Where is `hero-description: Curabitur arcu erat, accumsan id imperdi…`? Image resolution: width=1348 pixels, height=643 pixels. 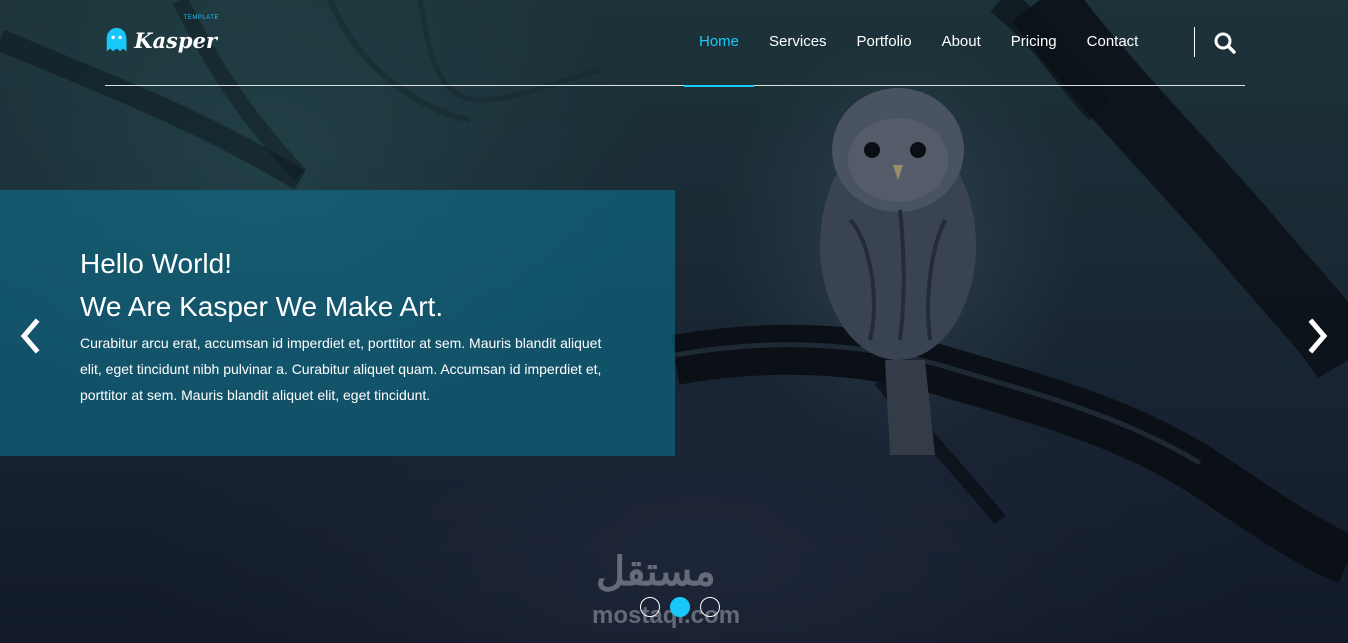 hero-description: Curabitur arcu erat, accumsan id imperdi… is located at coordinates (341, 369).